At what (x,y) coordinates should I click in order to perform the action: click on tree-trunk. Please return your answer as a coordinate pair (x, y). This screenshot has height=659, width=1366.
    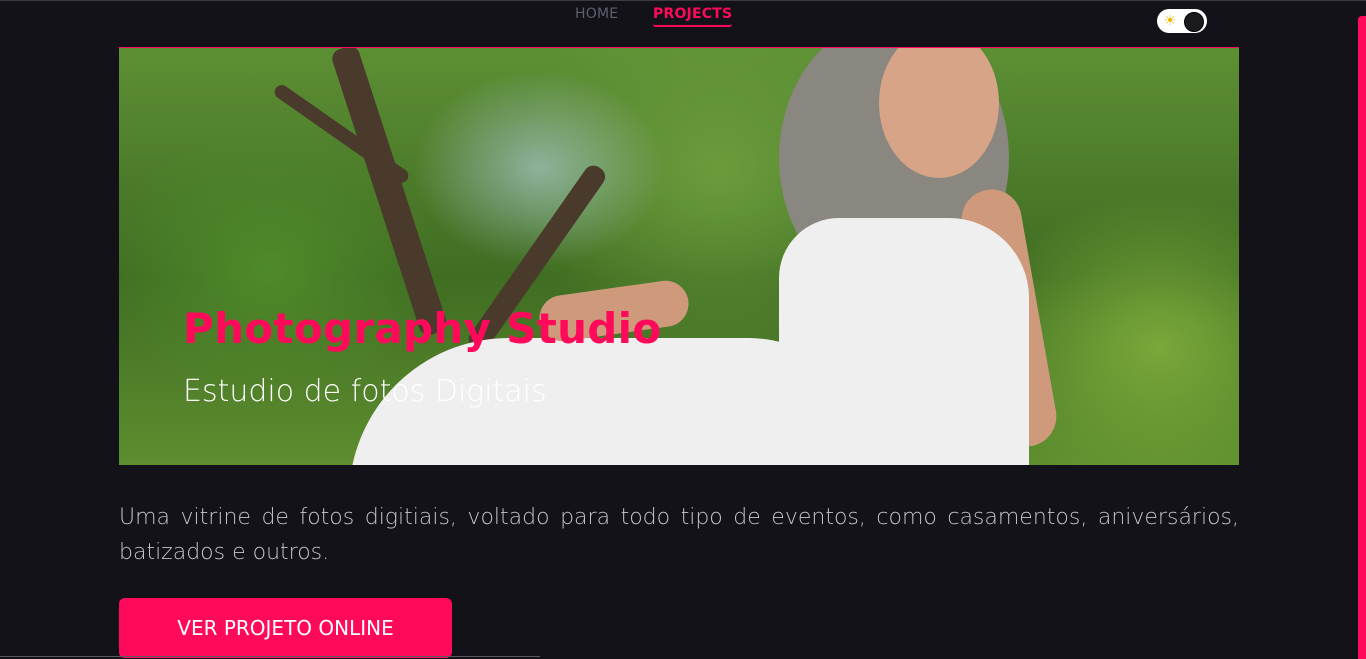
    Looking at the image, I should click on (389, 193).